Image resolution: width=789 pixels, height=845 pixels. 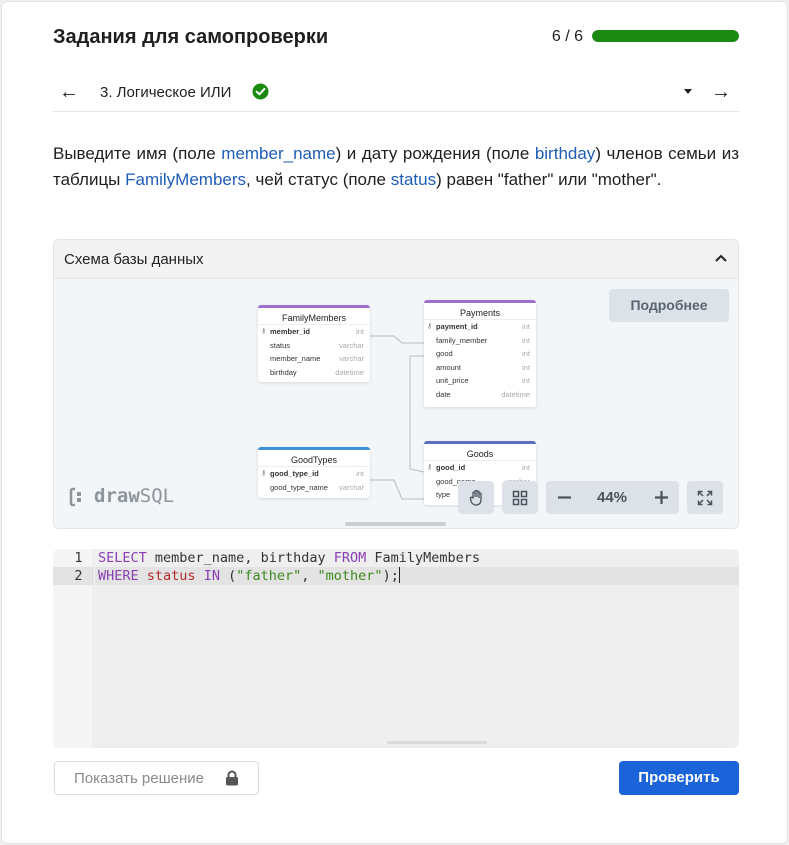 I want to click on er-row: good_type_name varchar, so click(x=317, y=487).